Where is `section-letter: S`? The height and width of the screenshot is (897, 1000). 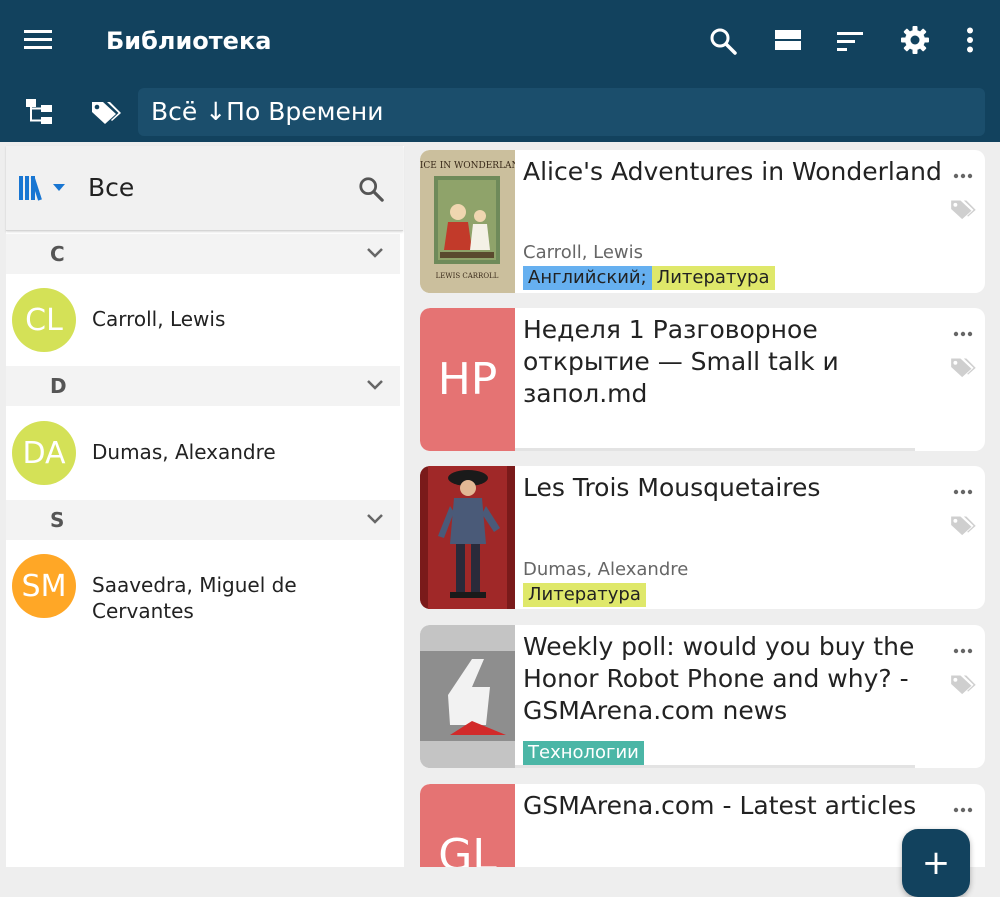
section-letter: S is located at coordinates (57, 520).